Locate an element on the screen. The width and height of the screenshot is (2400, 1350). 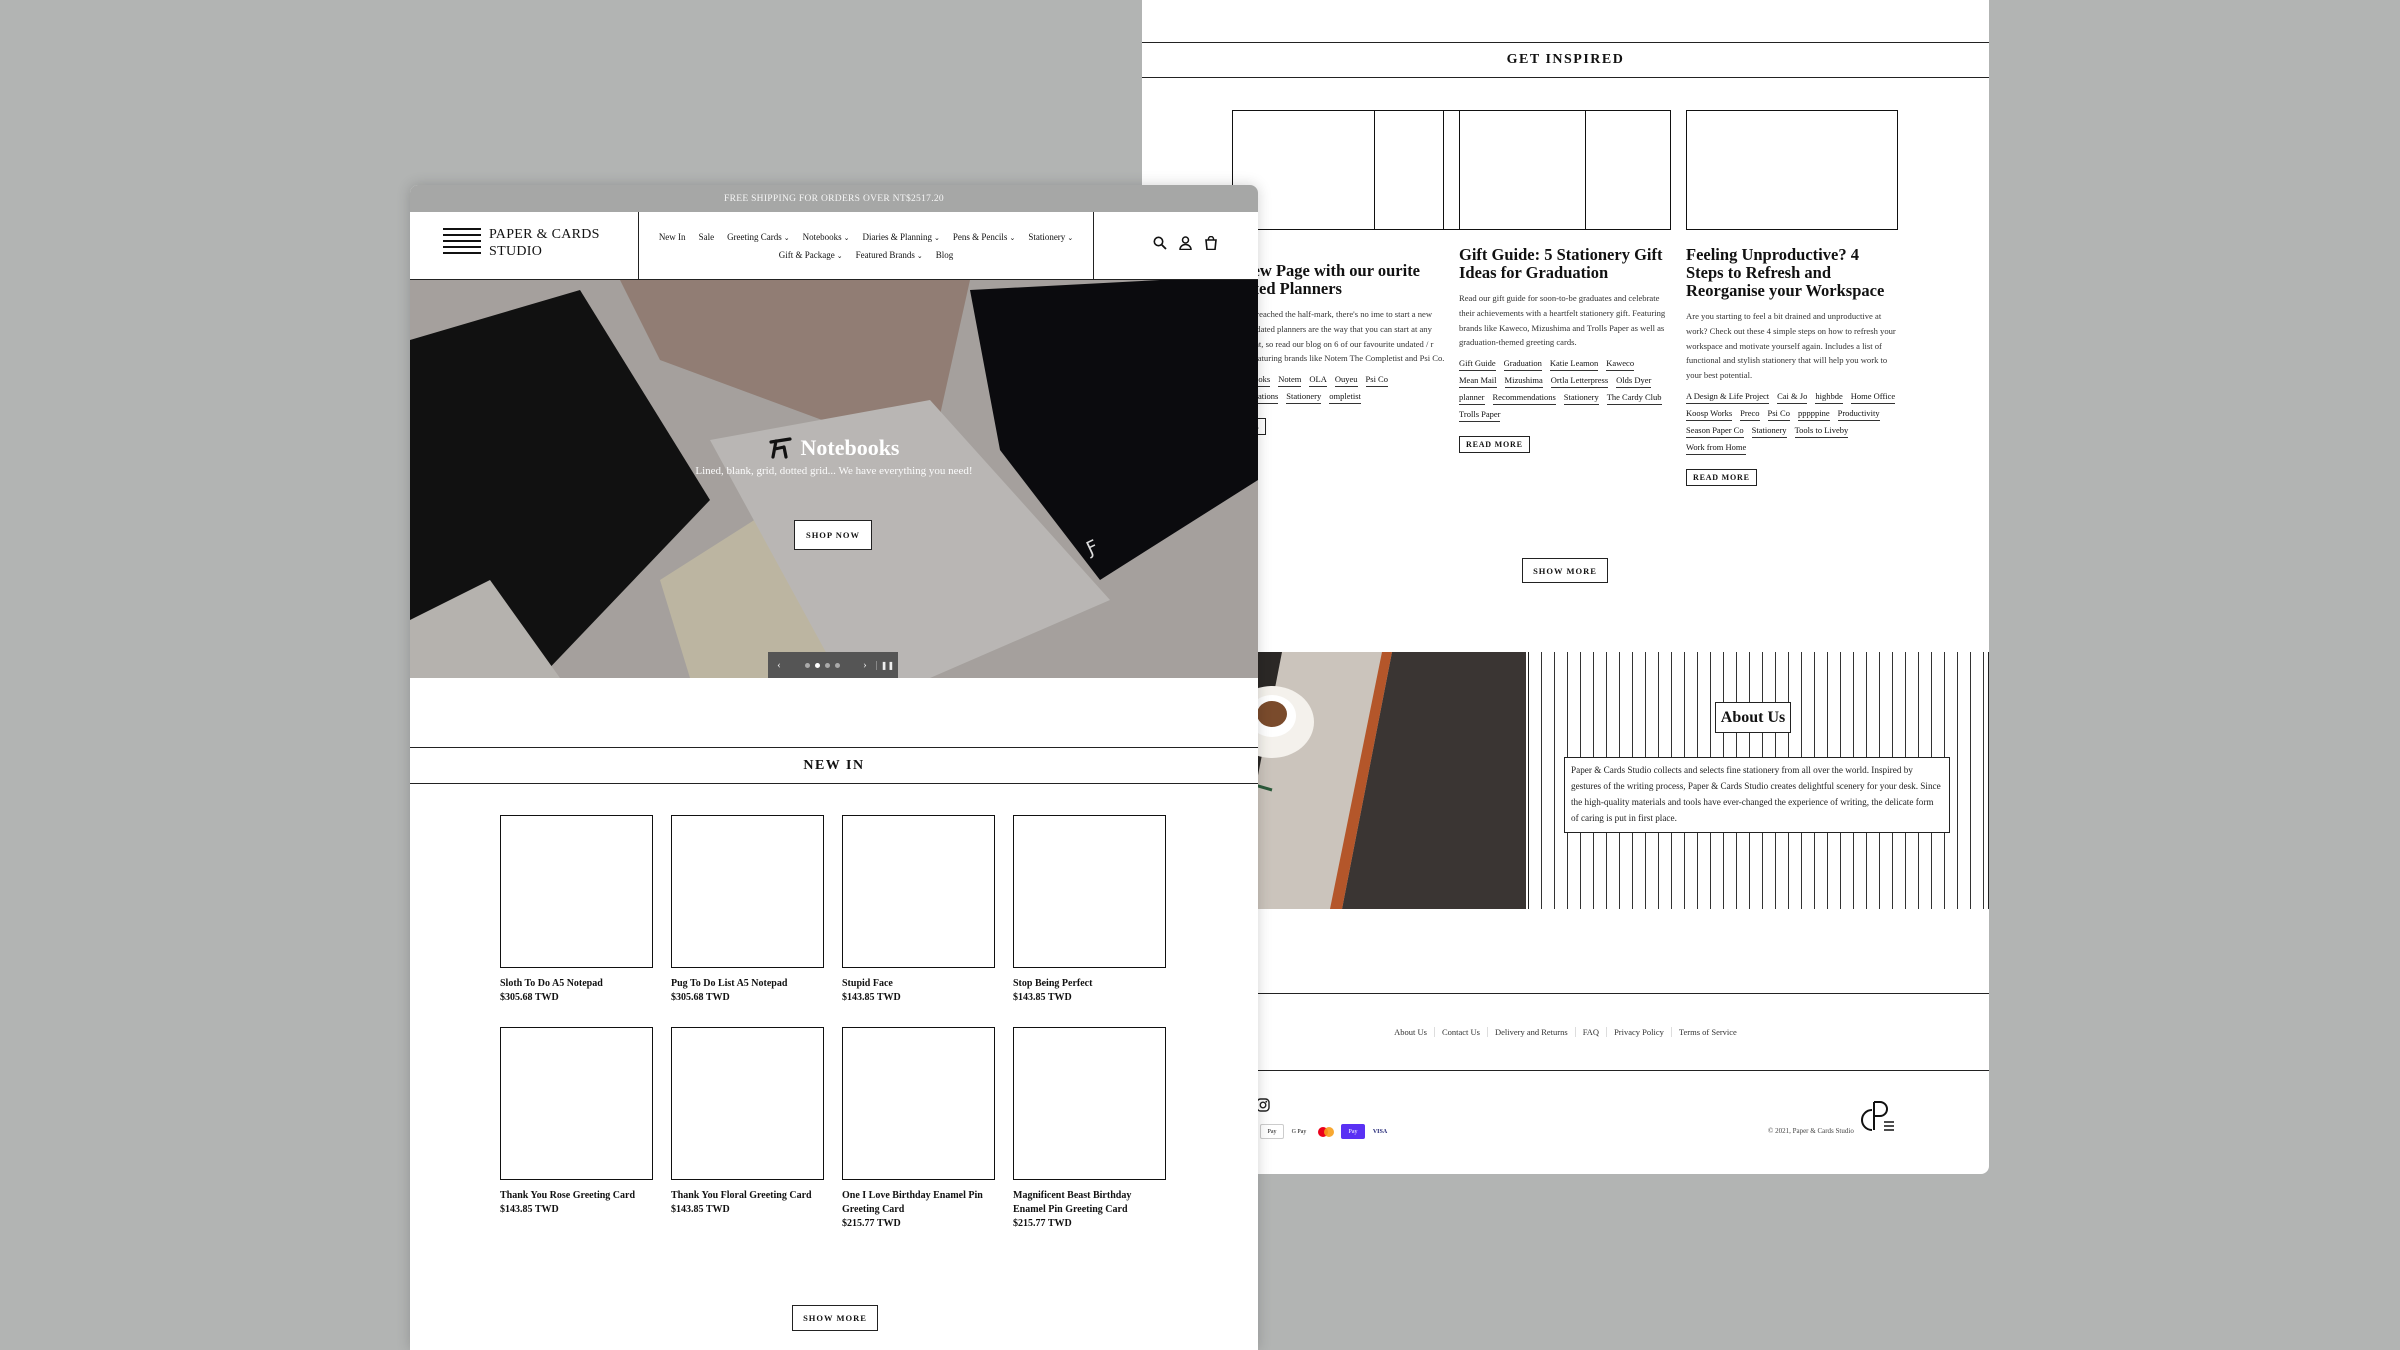
product-card: Stop Being Perfect $143.85 TWD is located at coordinates (1089, 910).